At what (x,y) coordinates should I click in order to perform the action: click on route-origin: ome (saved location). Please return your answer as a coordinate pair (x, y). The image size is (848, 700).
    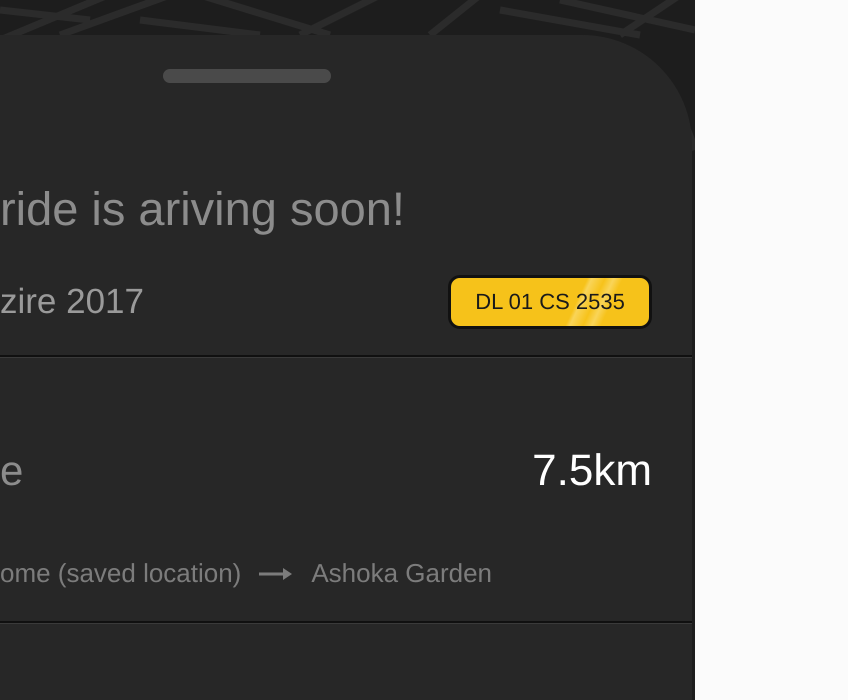
    Looking at the image, I should click on (121, 573).